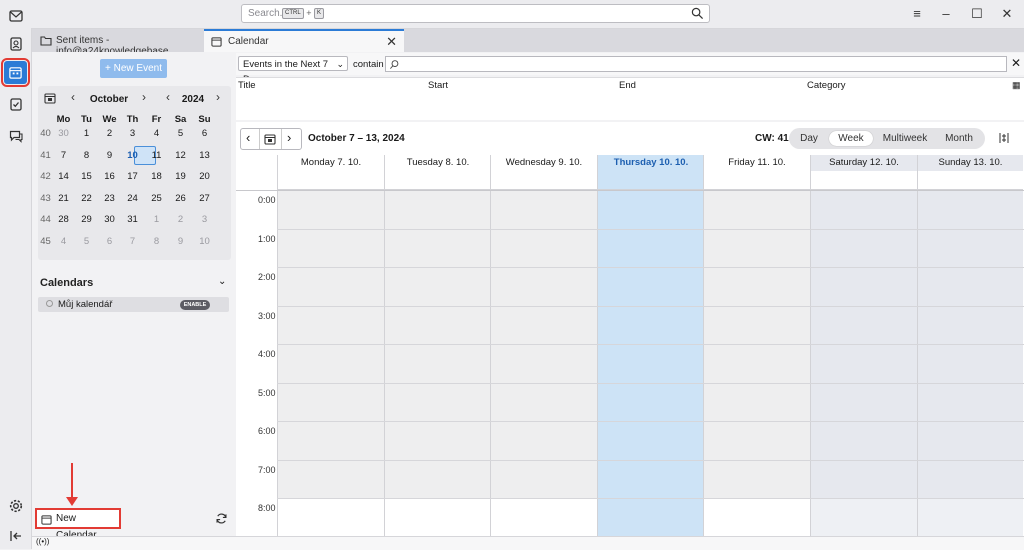 Image resolution: width=1024 pixels, height=550 pixels. What do you see at coordinates (86, 176) in the screenshot?
I see `day-cell: 15` at bounding box center [86, 176].